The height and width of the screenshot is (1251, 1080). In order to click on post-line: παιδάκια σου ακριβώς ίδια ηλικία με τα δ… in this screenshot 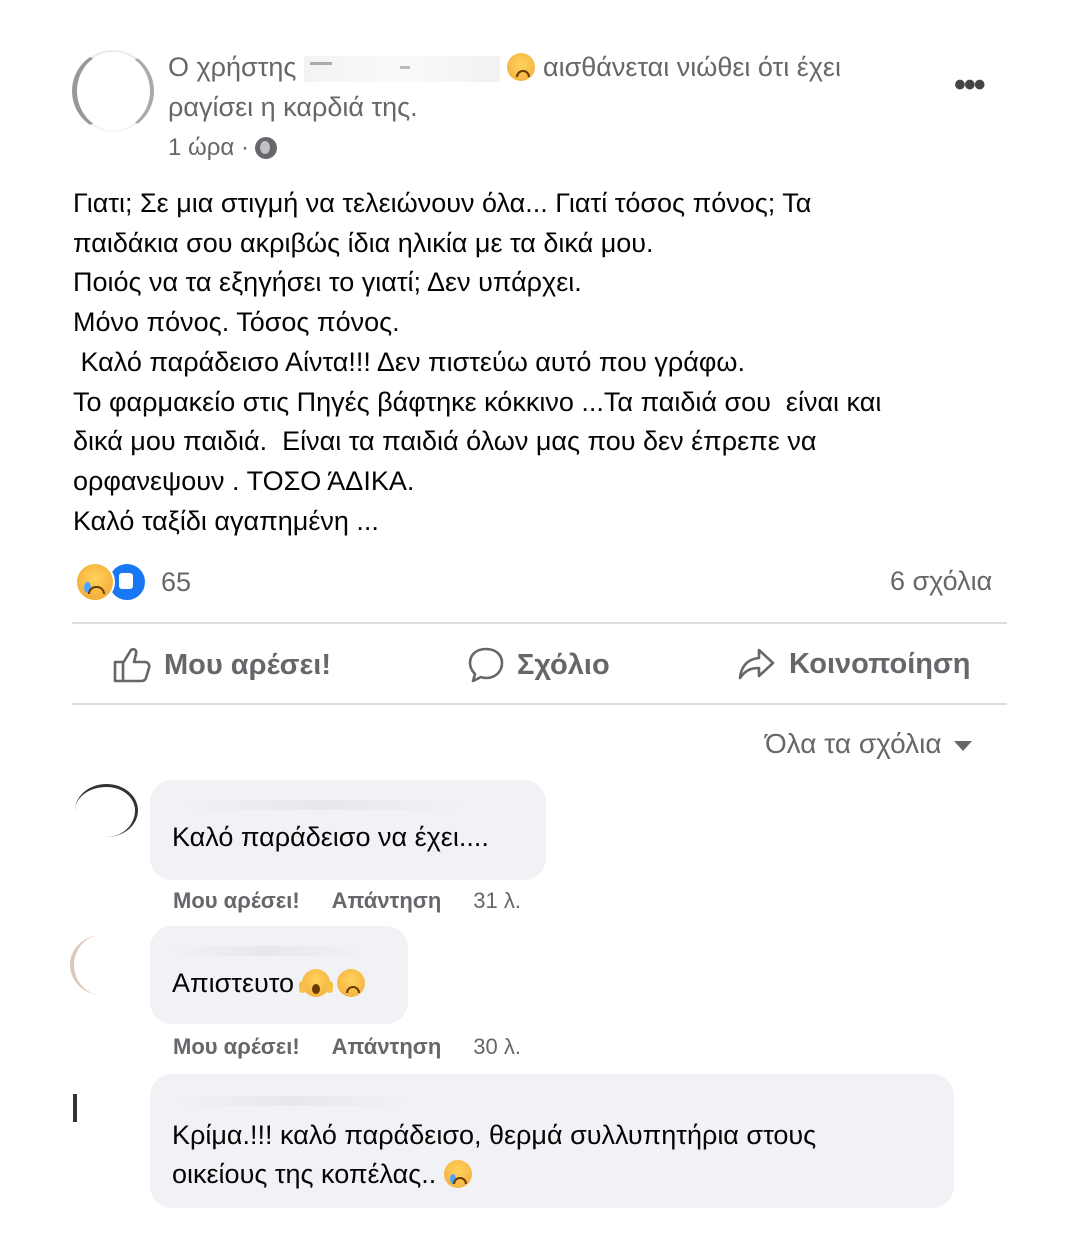, I will do `click(363, 242)`.